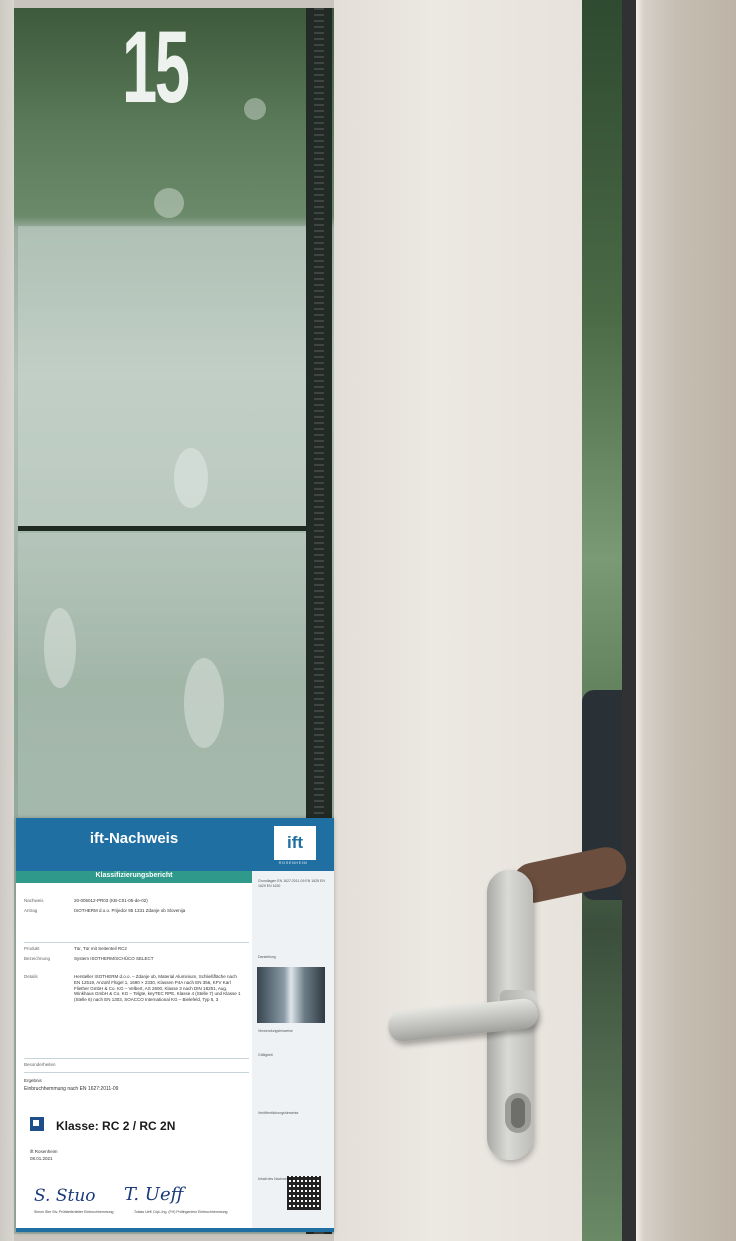  I want to click on logo-text: ift, so click(295, 842).